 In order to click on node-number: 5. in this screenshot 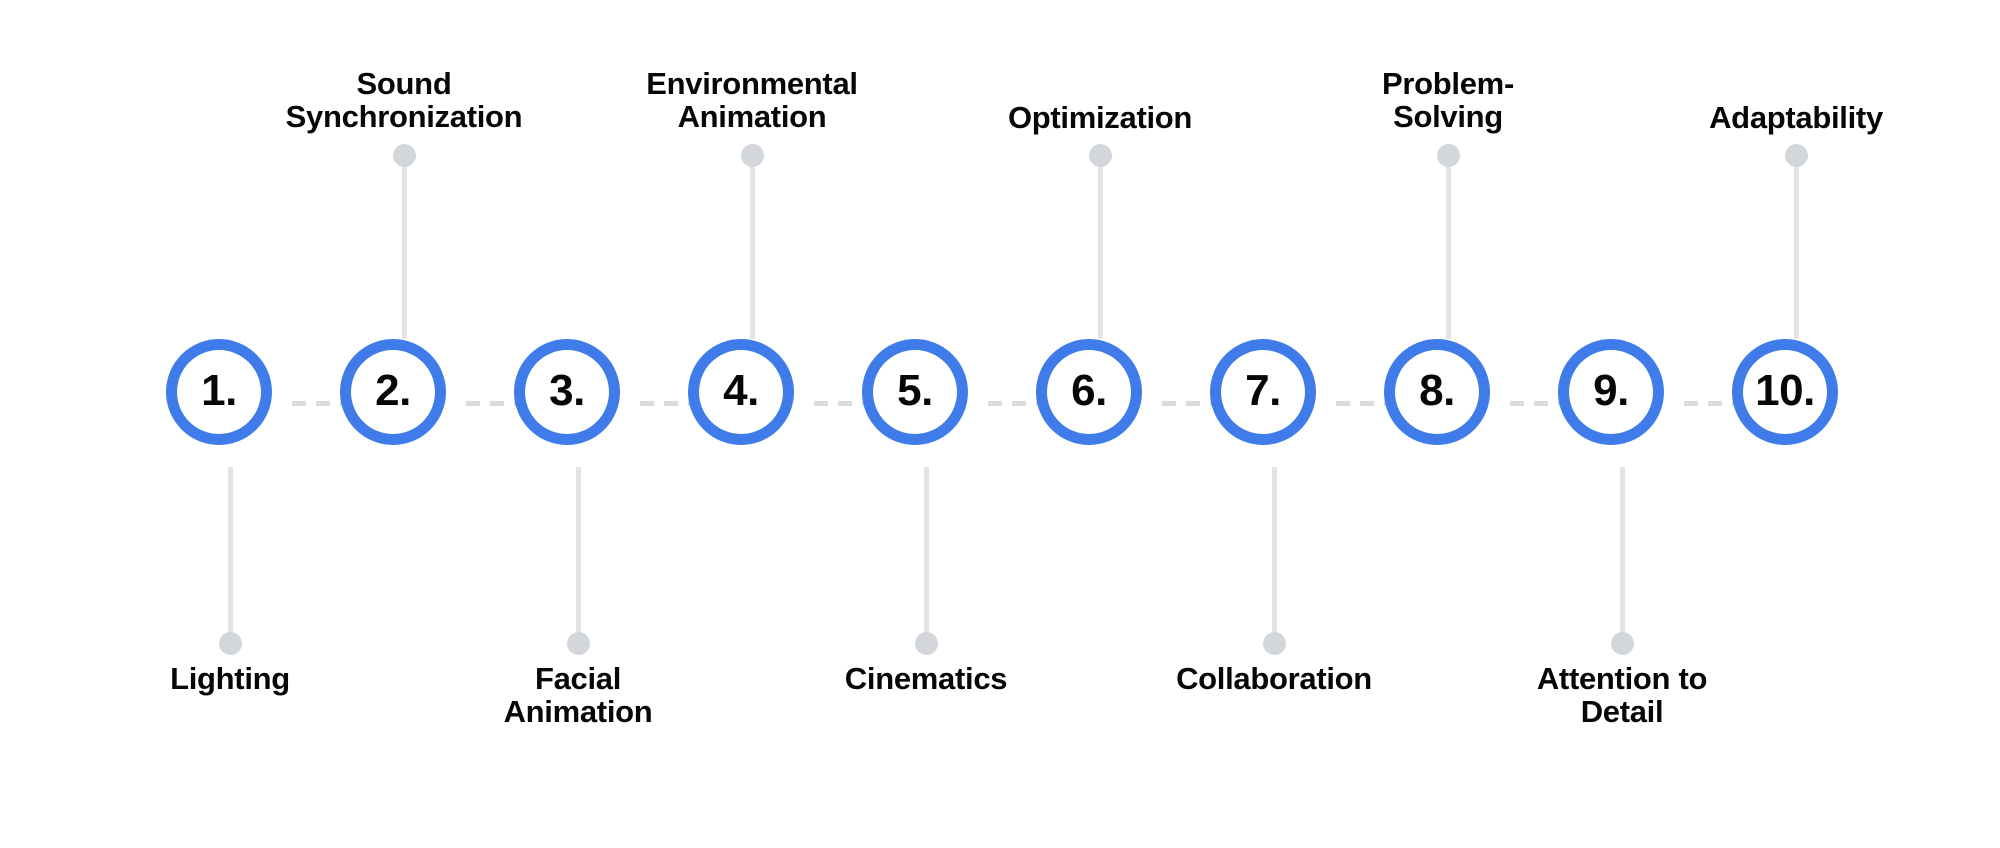, I will do `click(915, 390)`.